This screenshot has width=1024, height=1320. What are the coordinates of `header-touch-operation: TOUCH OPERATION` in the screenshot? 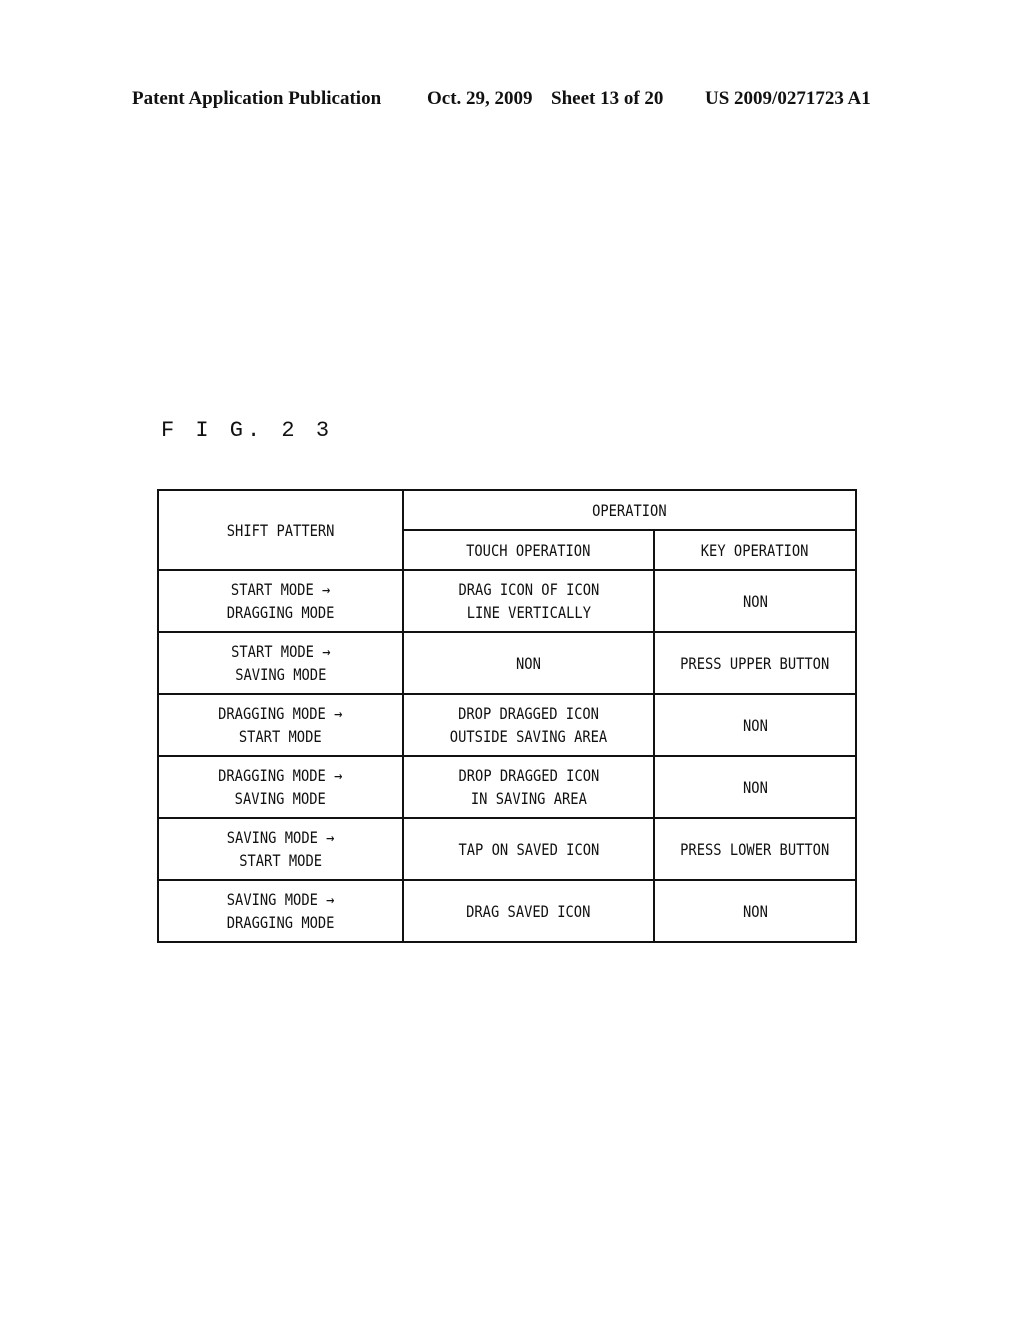 It's located at (528, 550).